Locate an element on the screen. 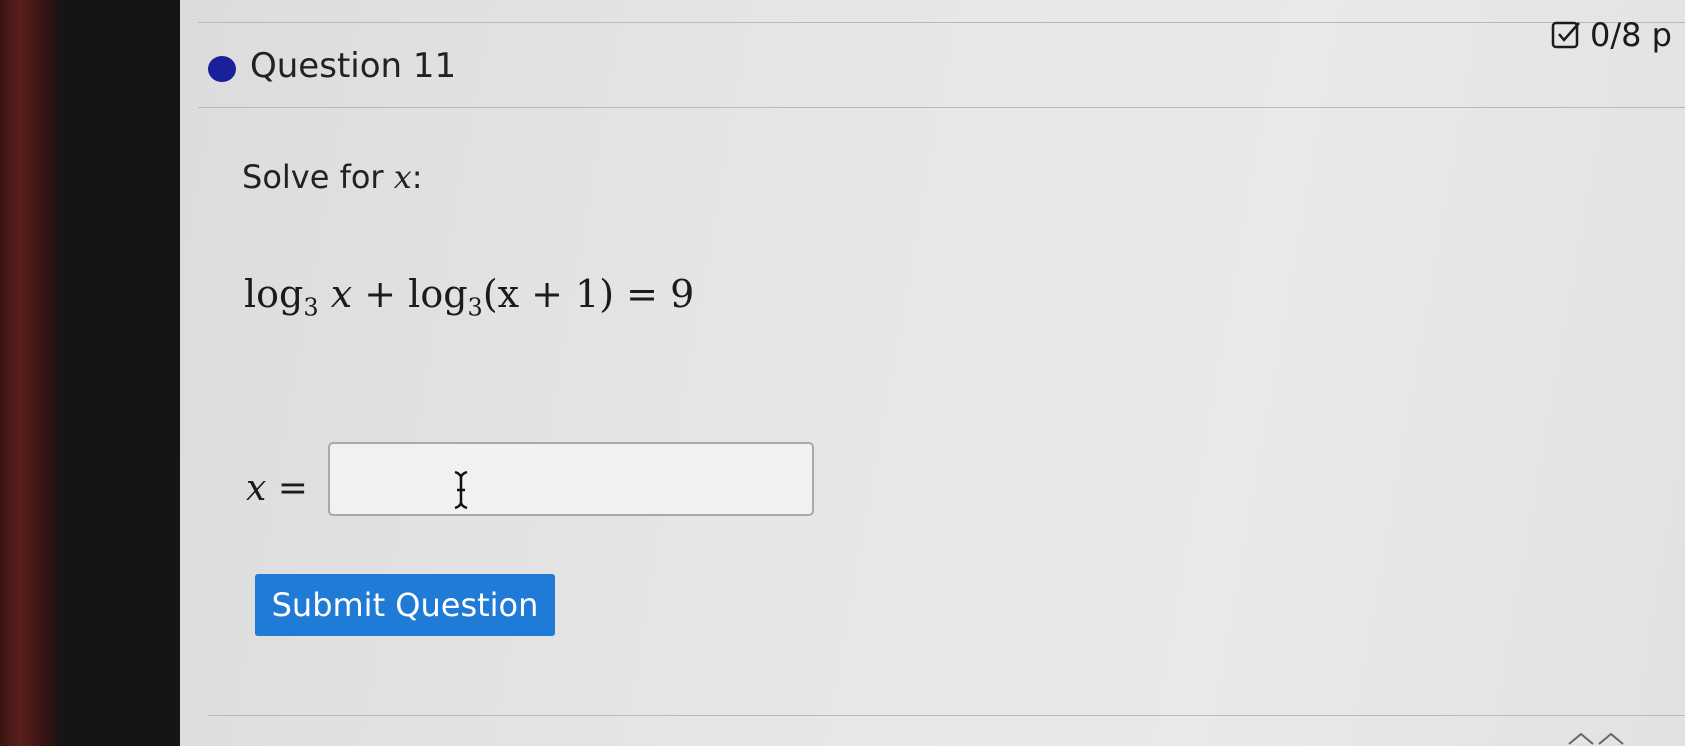 The width and height of the screenshot is (1685, 746). plus-operator: + is located at coordinates (380, 294).